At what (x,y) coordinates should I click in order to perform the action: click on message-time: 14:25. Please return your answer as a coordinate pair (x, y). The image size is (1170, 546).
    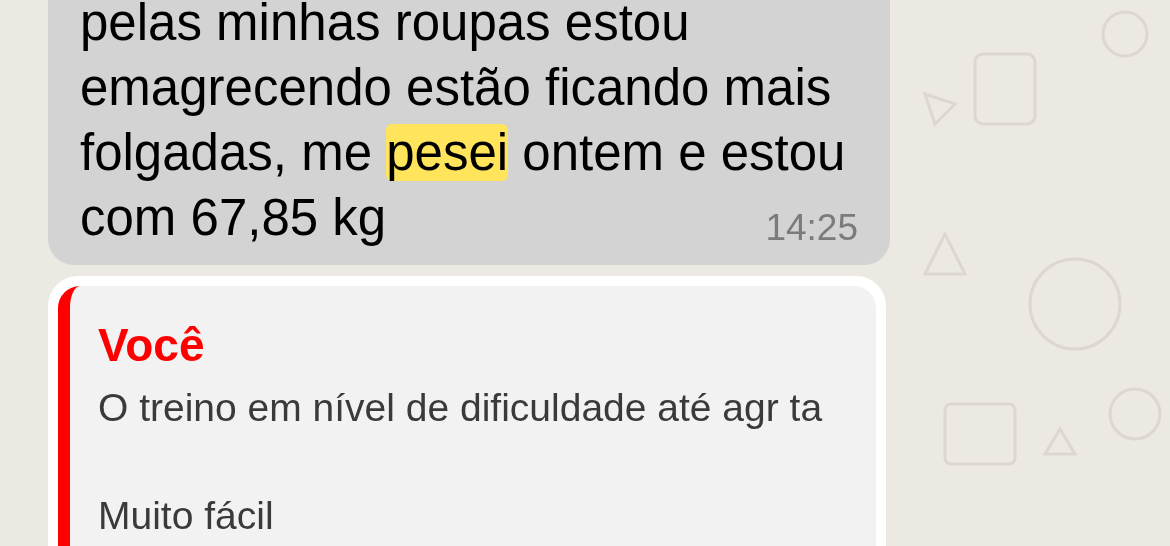
    Looking at the image, I should click on (811, 228).